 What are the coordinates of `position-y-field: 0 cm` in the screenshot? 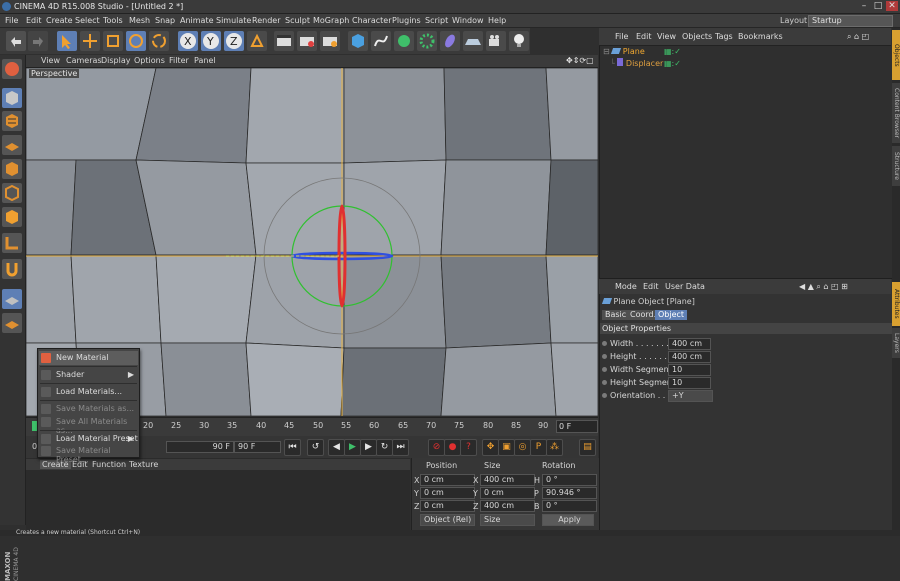 It's located at (447, 493).